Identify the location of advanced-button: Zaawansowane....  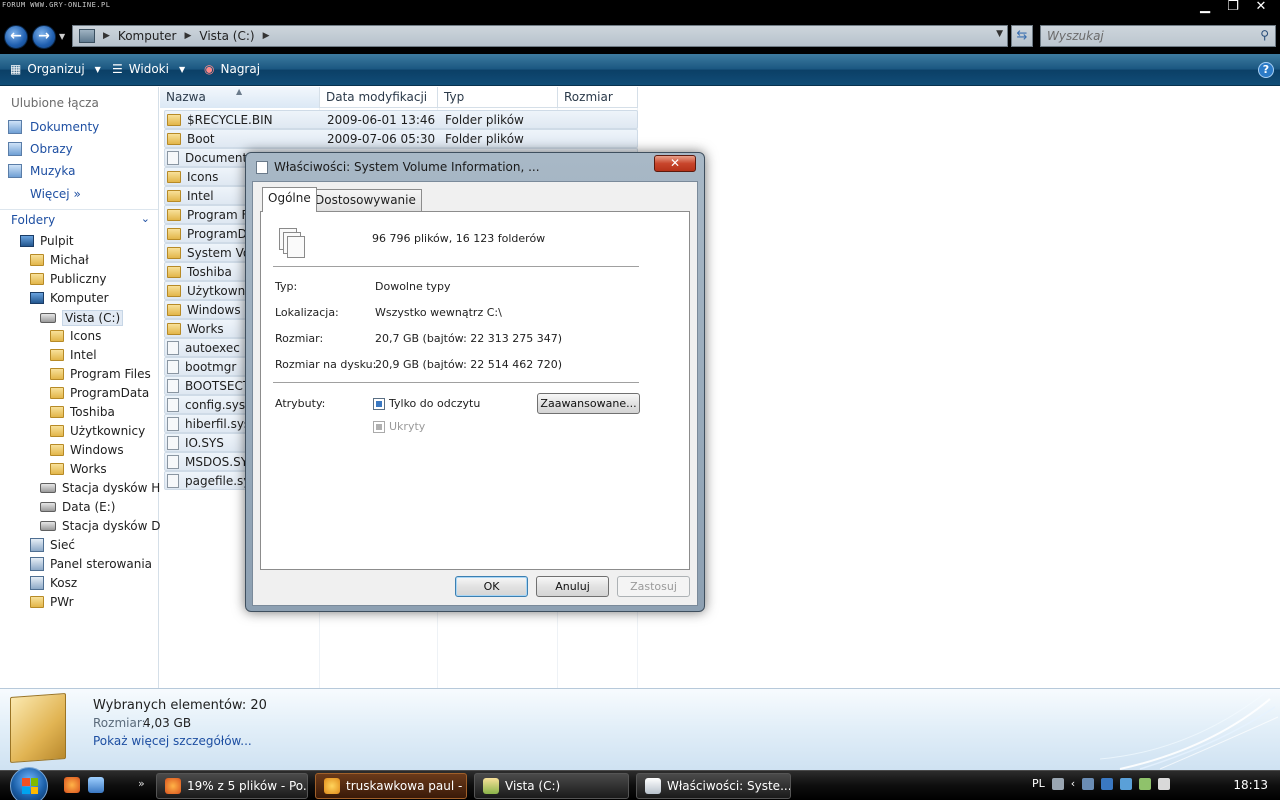
(588, 403).